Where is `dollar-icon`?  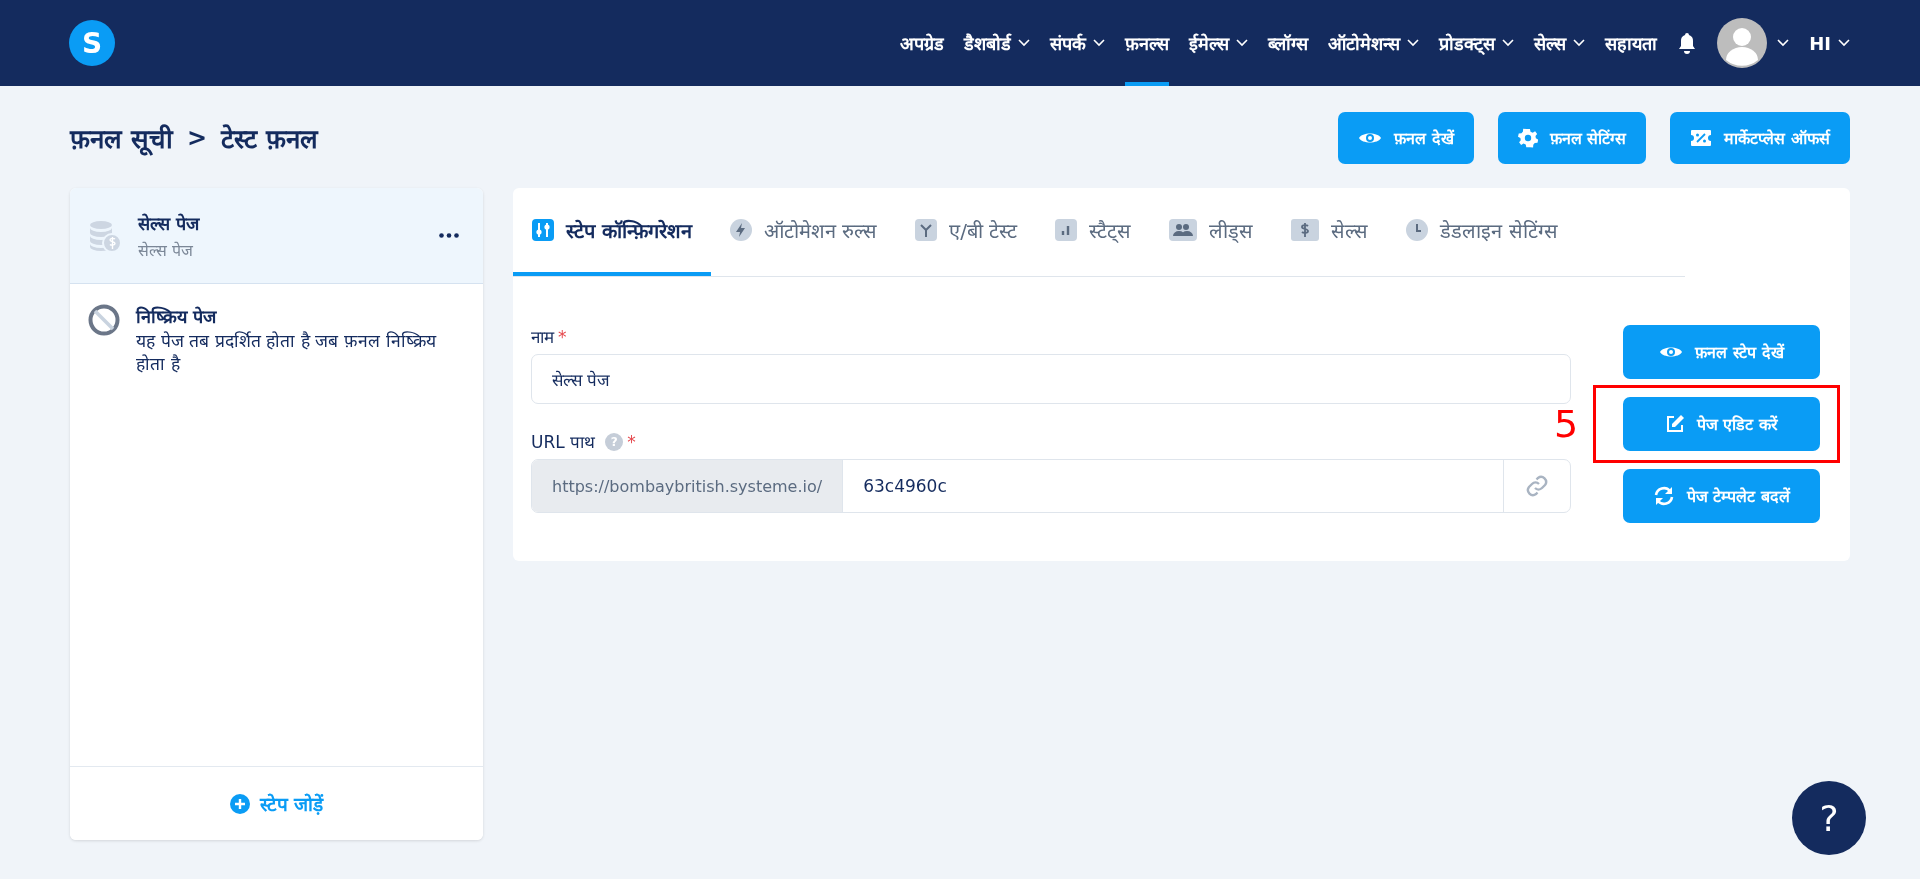
dollar-icon is located at coordinates (1305, 230).